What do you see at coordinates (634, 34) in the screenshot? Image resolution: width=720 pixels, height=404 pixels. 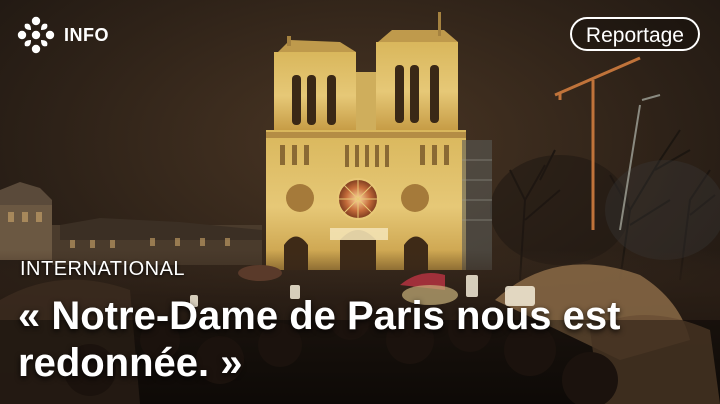 I see `reportage-badge: Reportage` at bounding box center [634, 34].